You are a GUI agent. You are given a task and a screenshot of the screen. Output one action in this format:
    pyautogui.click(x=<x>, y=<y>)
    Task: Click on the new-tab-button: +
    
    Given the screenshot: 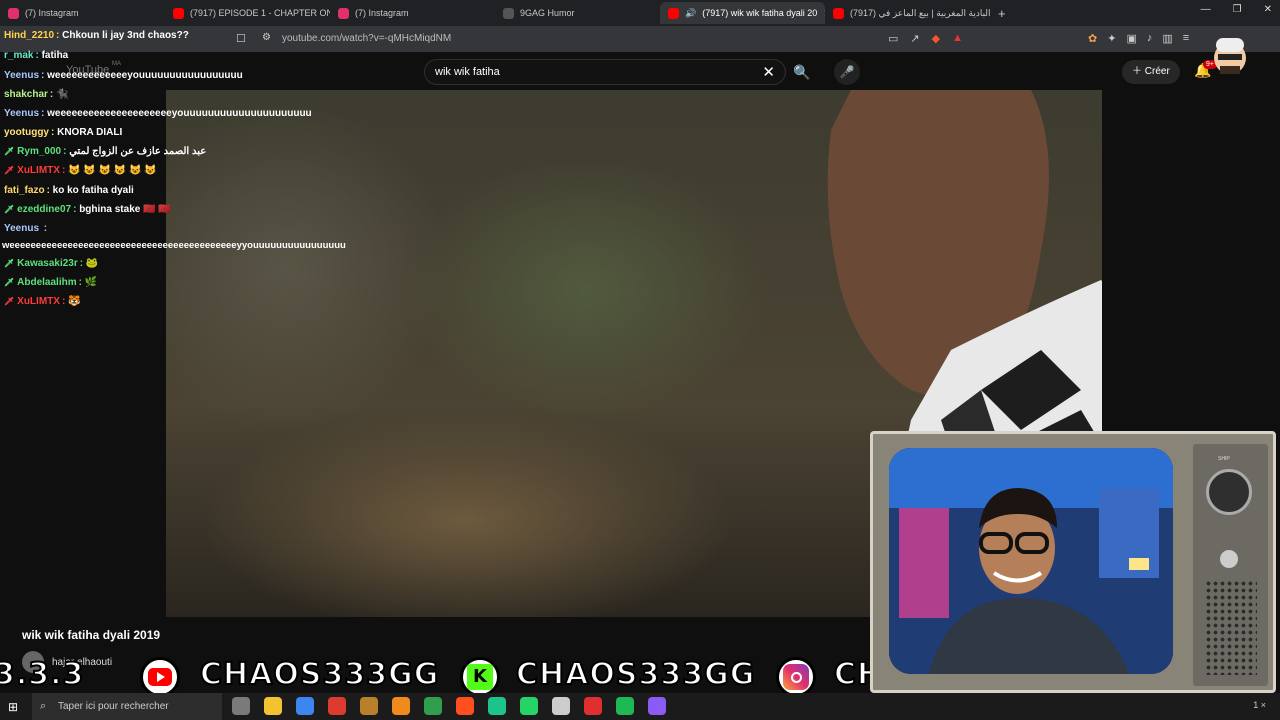 What is the action you would take?
    pyautogui.click(x=1002, y=13)
    